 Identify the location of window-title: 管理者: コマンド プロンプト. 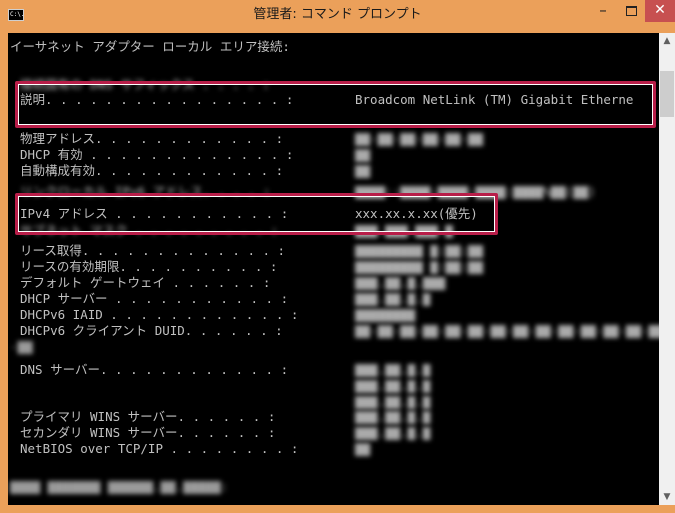
(337, 14).